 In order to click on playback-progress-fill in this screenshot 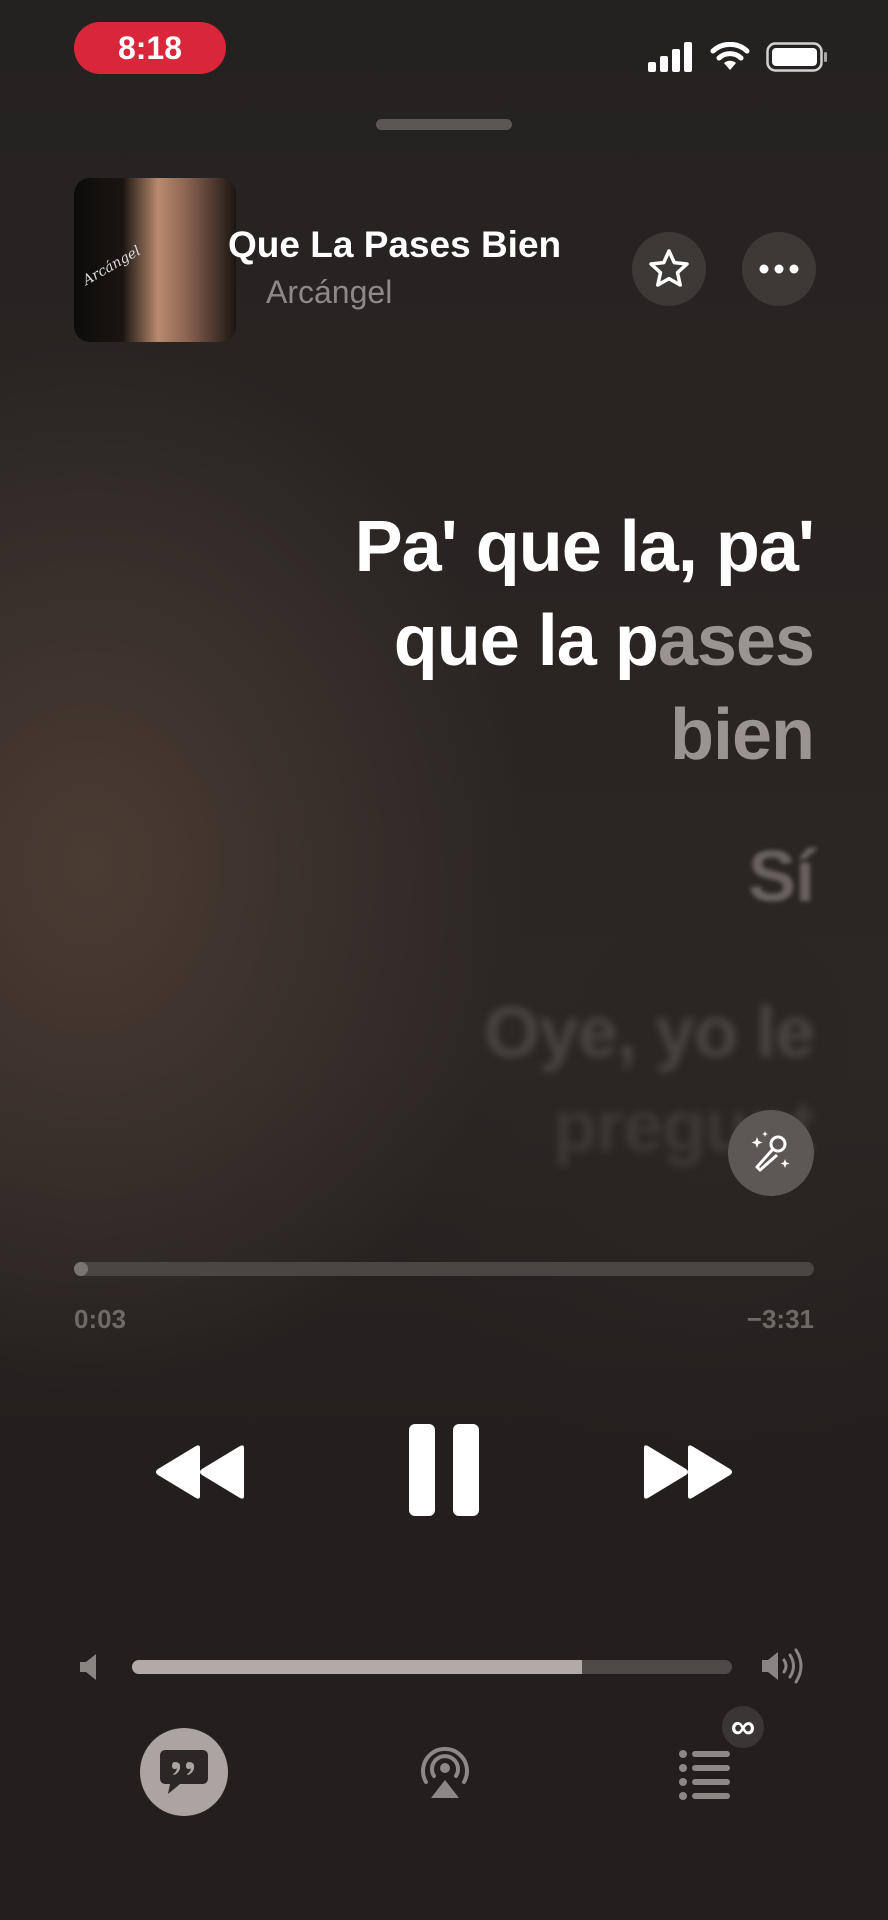, I will do `click(81, 1269)`.